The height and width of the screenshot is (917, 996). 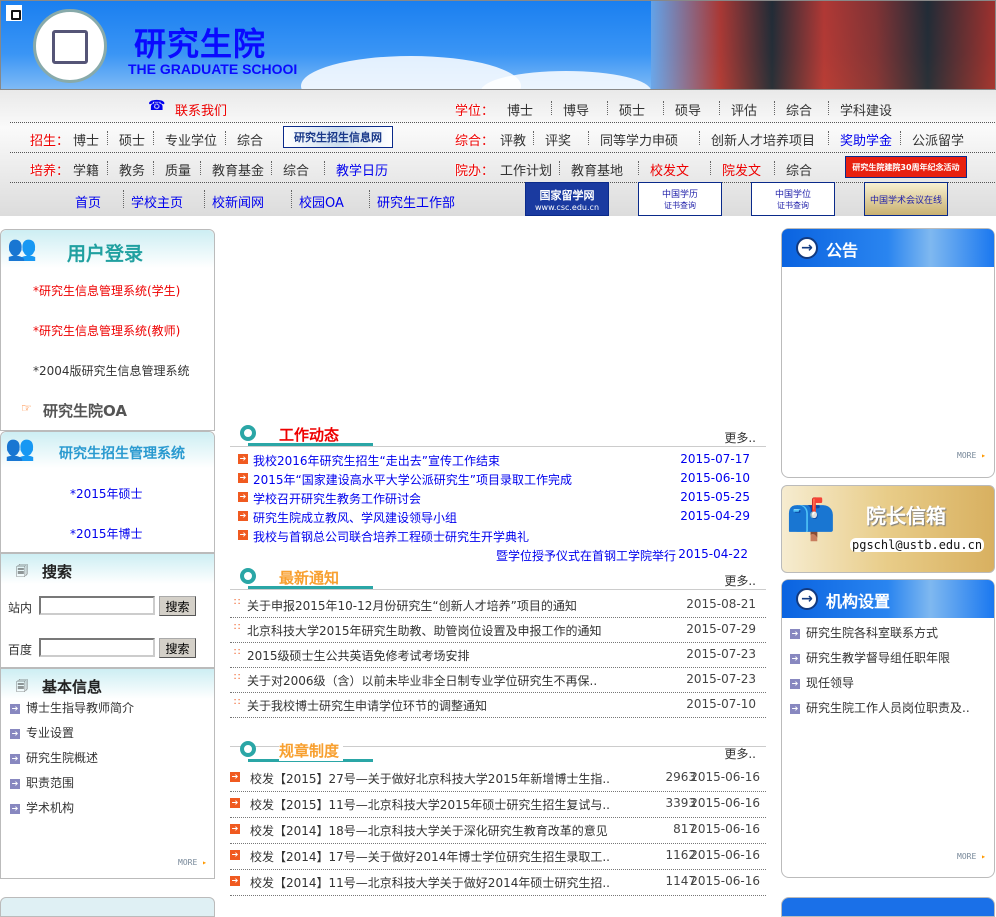 I want to click on rules-more-link: 更多.., so click(x=740, y=753).